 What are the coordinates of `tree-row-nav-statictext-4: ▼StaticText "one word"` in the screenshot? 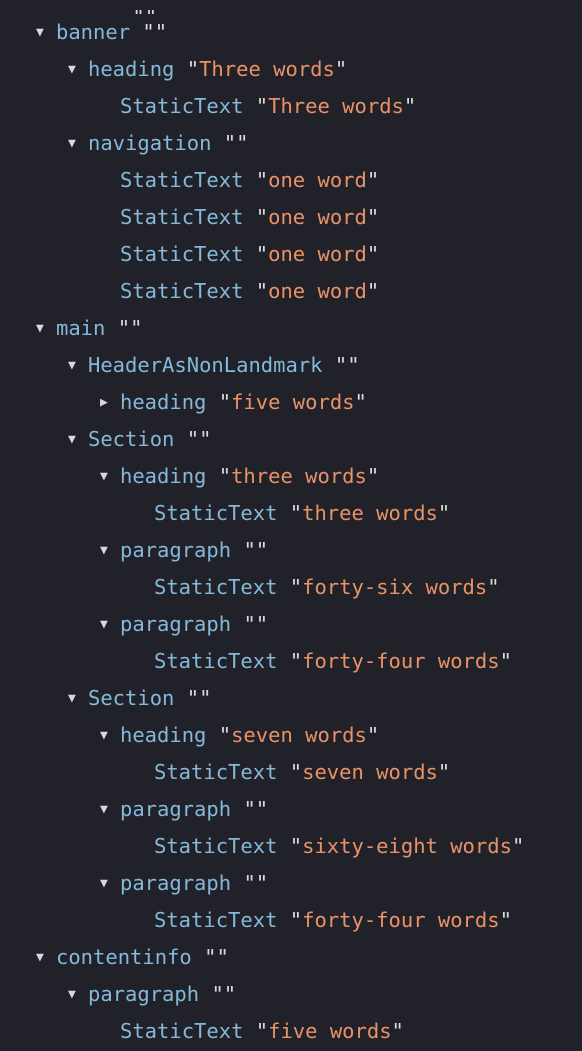 It's located at (291, 291).